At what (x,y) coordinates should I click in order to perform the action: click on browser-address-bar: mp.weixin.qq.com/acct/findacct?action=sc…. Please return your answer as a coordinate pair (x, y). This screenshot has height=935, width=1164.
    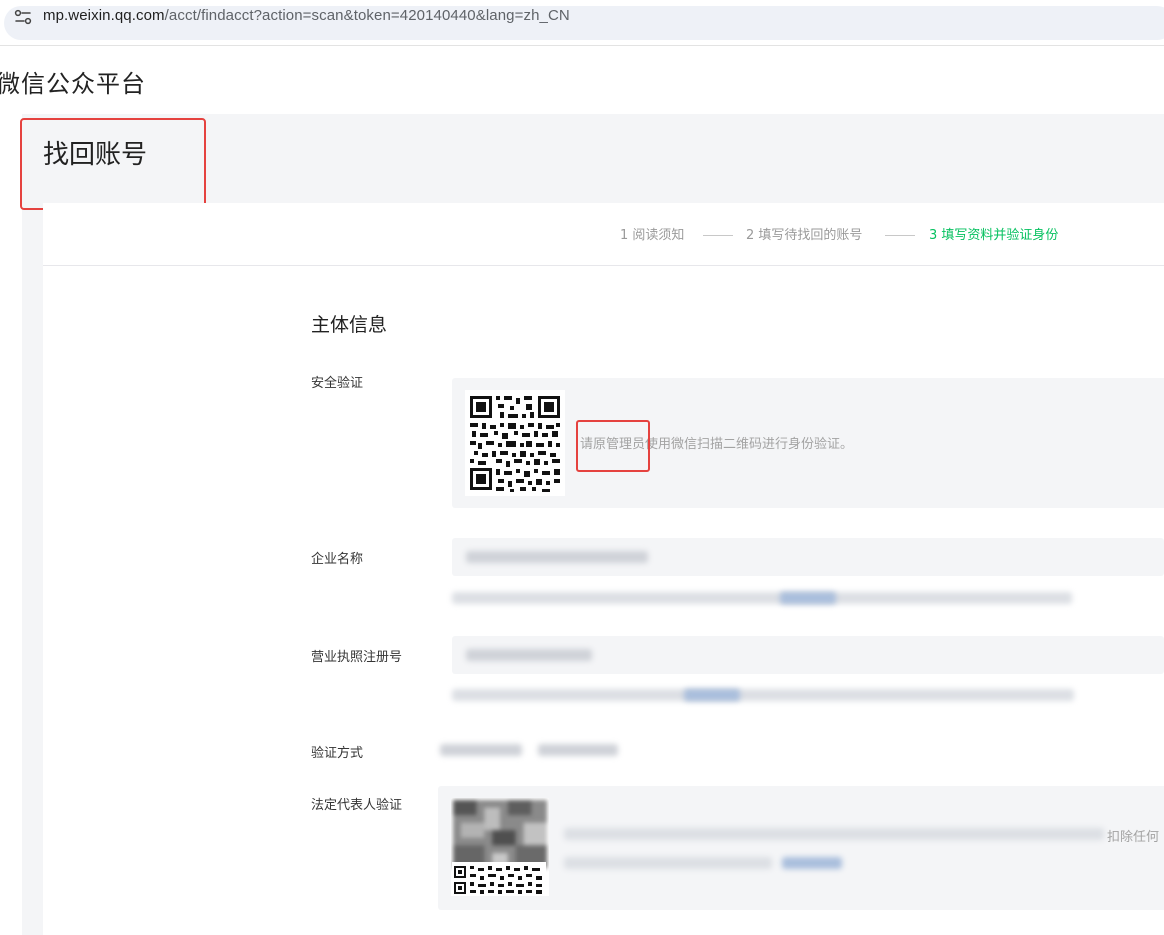
    Looking at the image, I should click on (582, 23).